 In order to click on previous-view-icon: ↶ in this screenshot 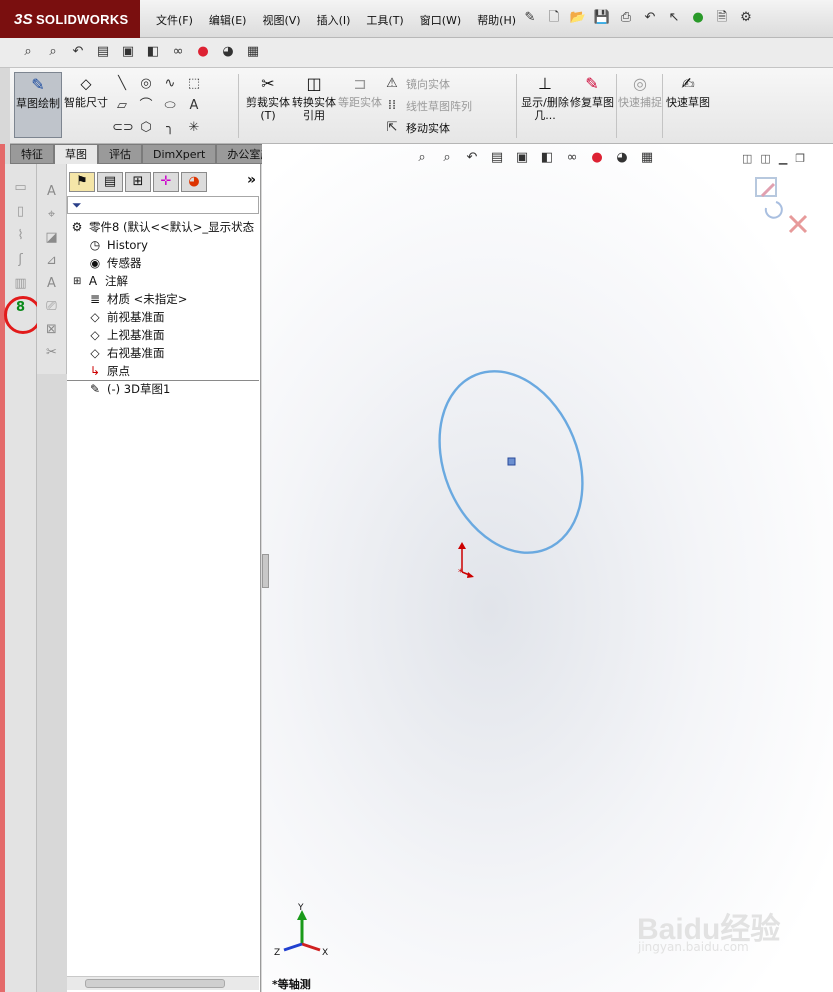, I will do `click(78, 52)`.